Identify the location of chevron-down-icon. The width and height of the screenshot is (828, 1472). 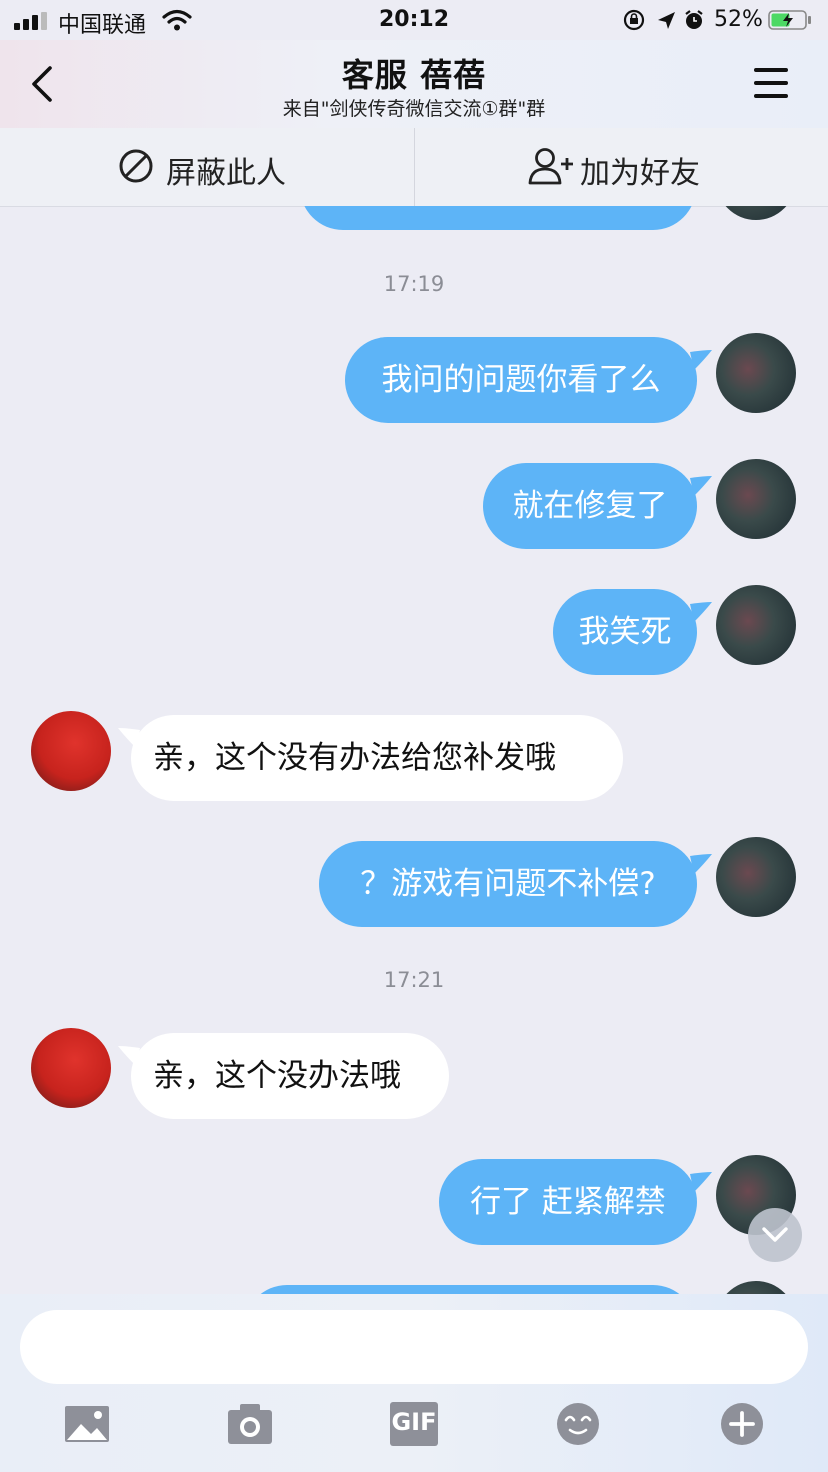
(775, 1234).